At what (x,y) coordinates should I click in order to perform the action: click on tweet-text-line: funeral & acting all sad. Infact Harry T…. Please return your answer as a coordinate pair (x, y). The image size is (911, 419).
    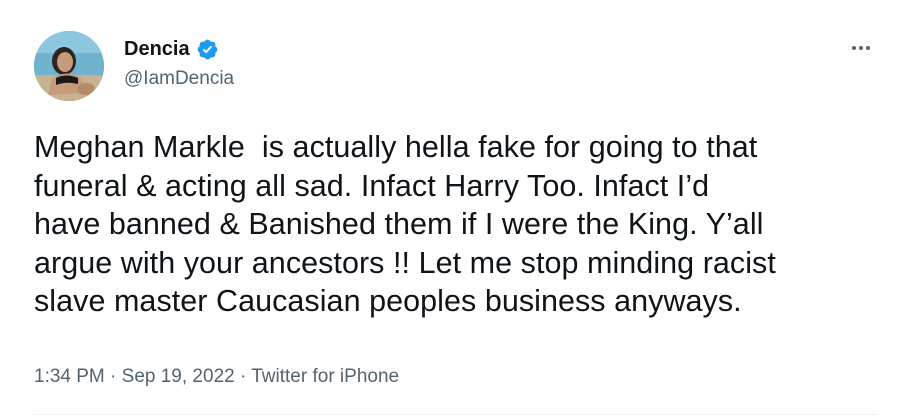
    Looking at the image, I should click on (372, 185).